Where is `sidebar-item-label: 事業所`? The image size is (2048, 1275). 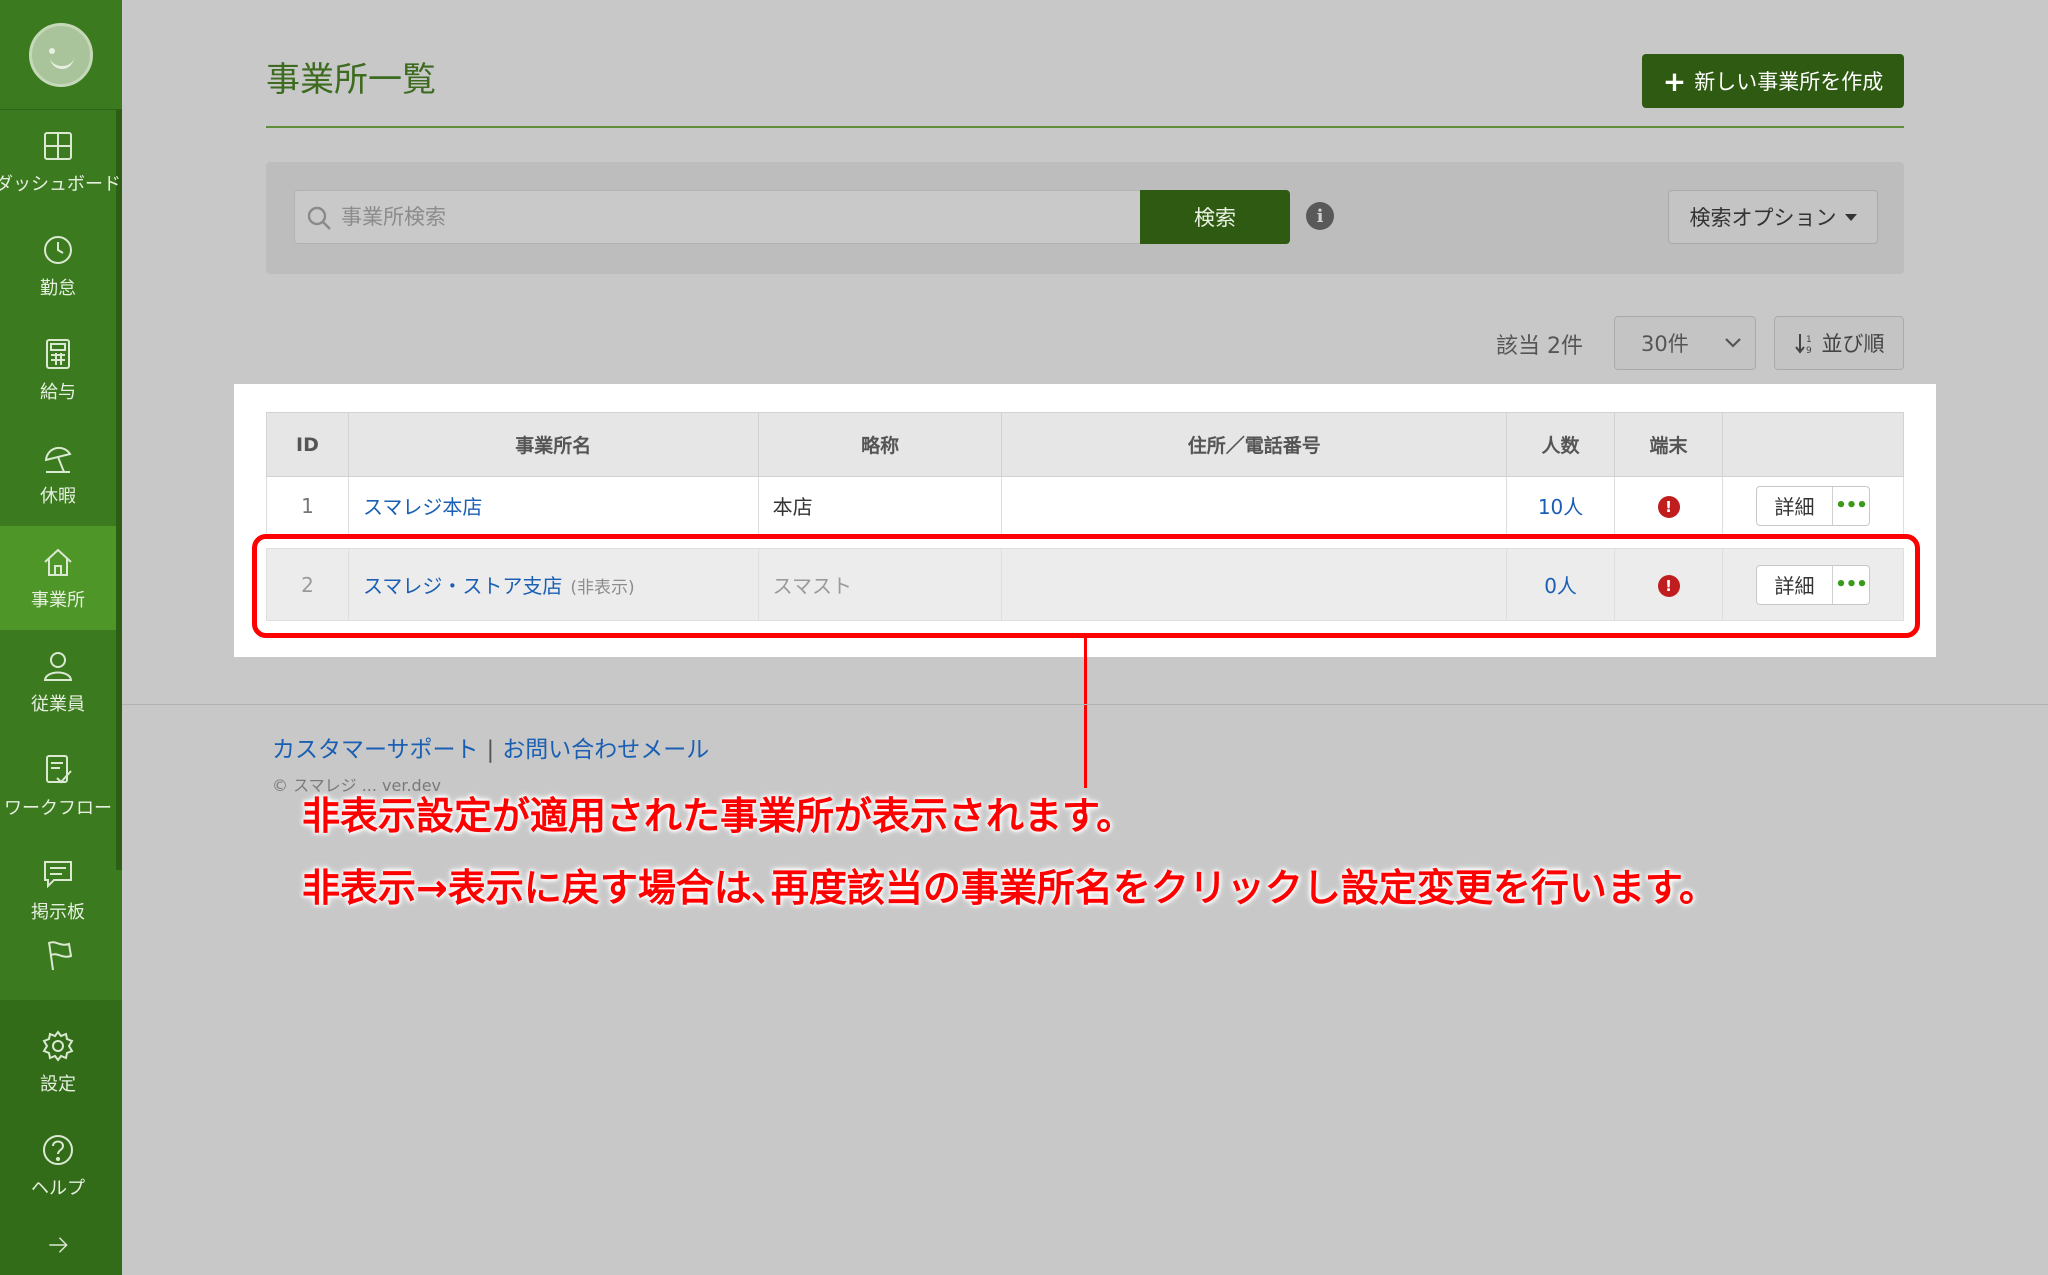 sidebar-item-label: 事業所 is located at coordinates (58, 600).